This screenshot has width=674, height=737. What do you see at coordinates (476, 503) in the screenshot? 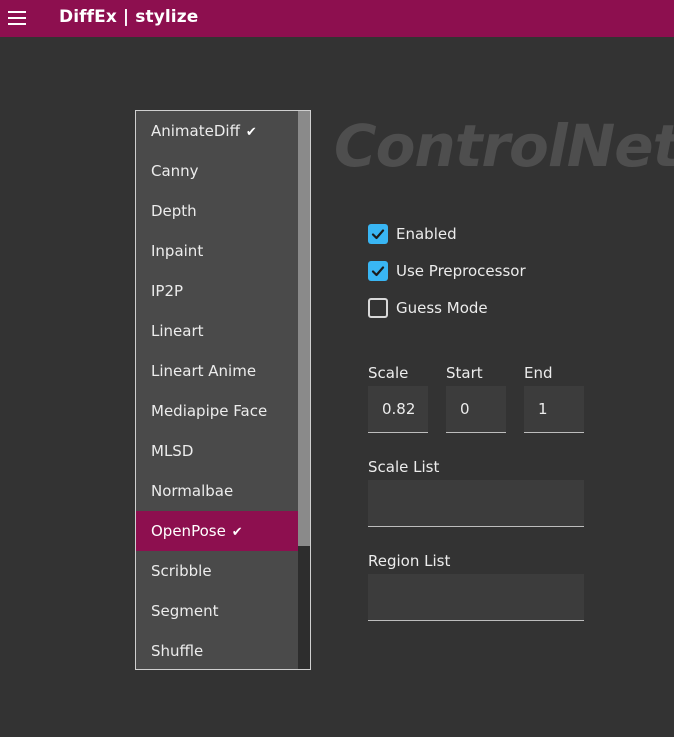
I see `scale-list-input` at bounding box center [476, 503].